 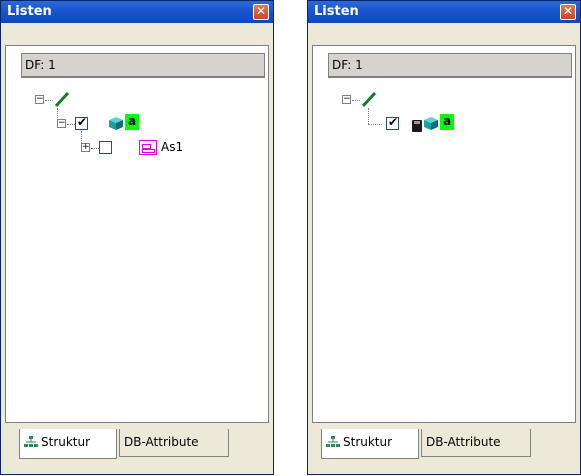 What do you see at coordinates (417, 126) in the screenshot?
I see `floppy-icon` at bounding box center [417, 126].